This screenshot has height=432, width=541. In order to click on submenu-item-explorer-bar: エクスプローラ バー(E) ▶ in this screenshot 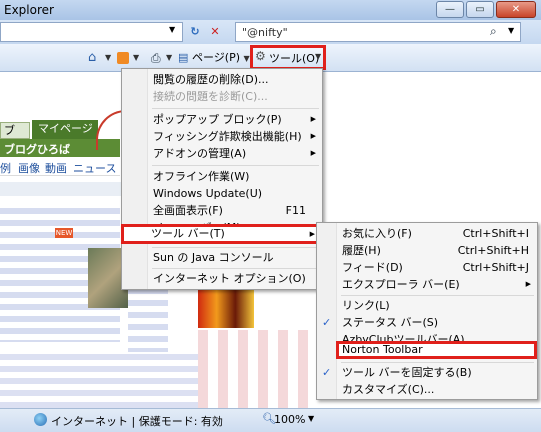, I will do `click(427, 284)`.